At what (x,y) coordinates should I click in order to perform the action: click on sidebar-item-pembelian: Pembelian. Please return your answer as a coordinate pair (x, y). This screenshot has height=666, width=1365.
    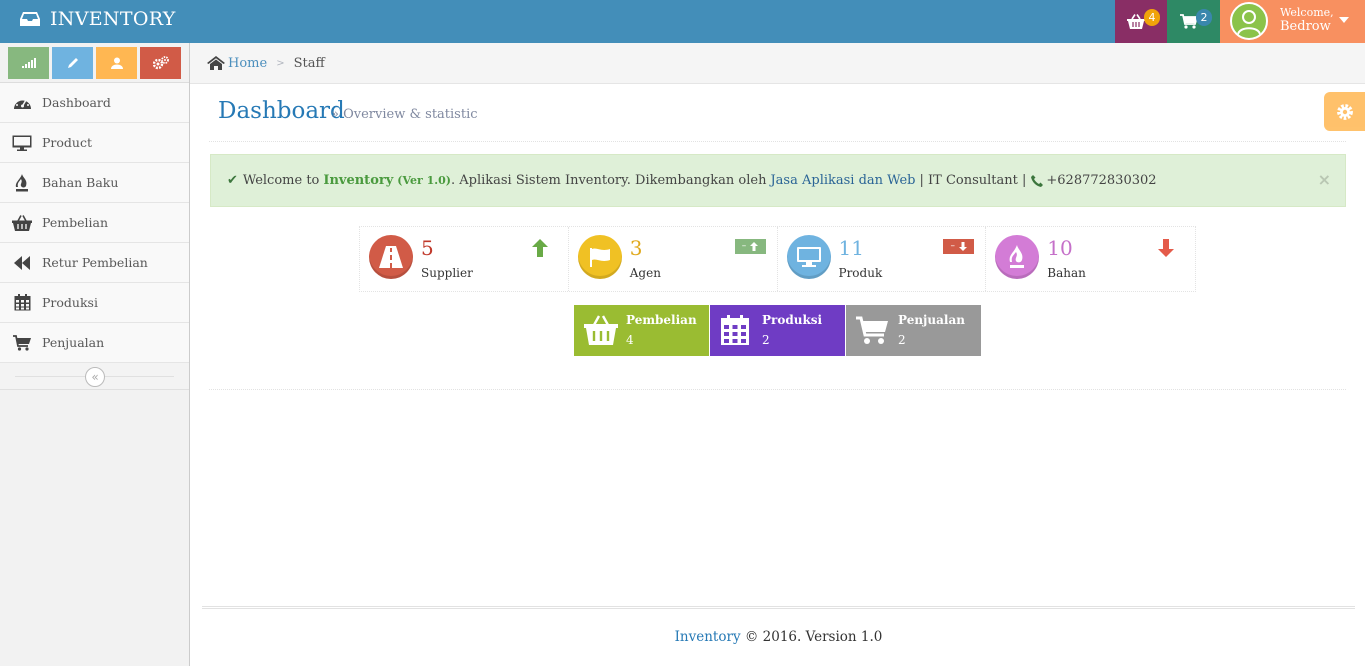
    Looking at the image, I should click on (94, 223).